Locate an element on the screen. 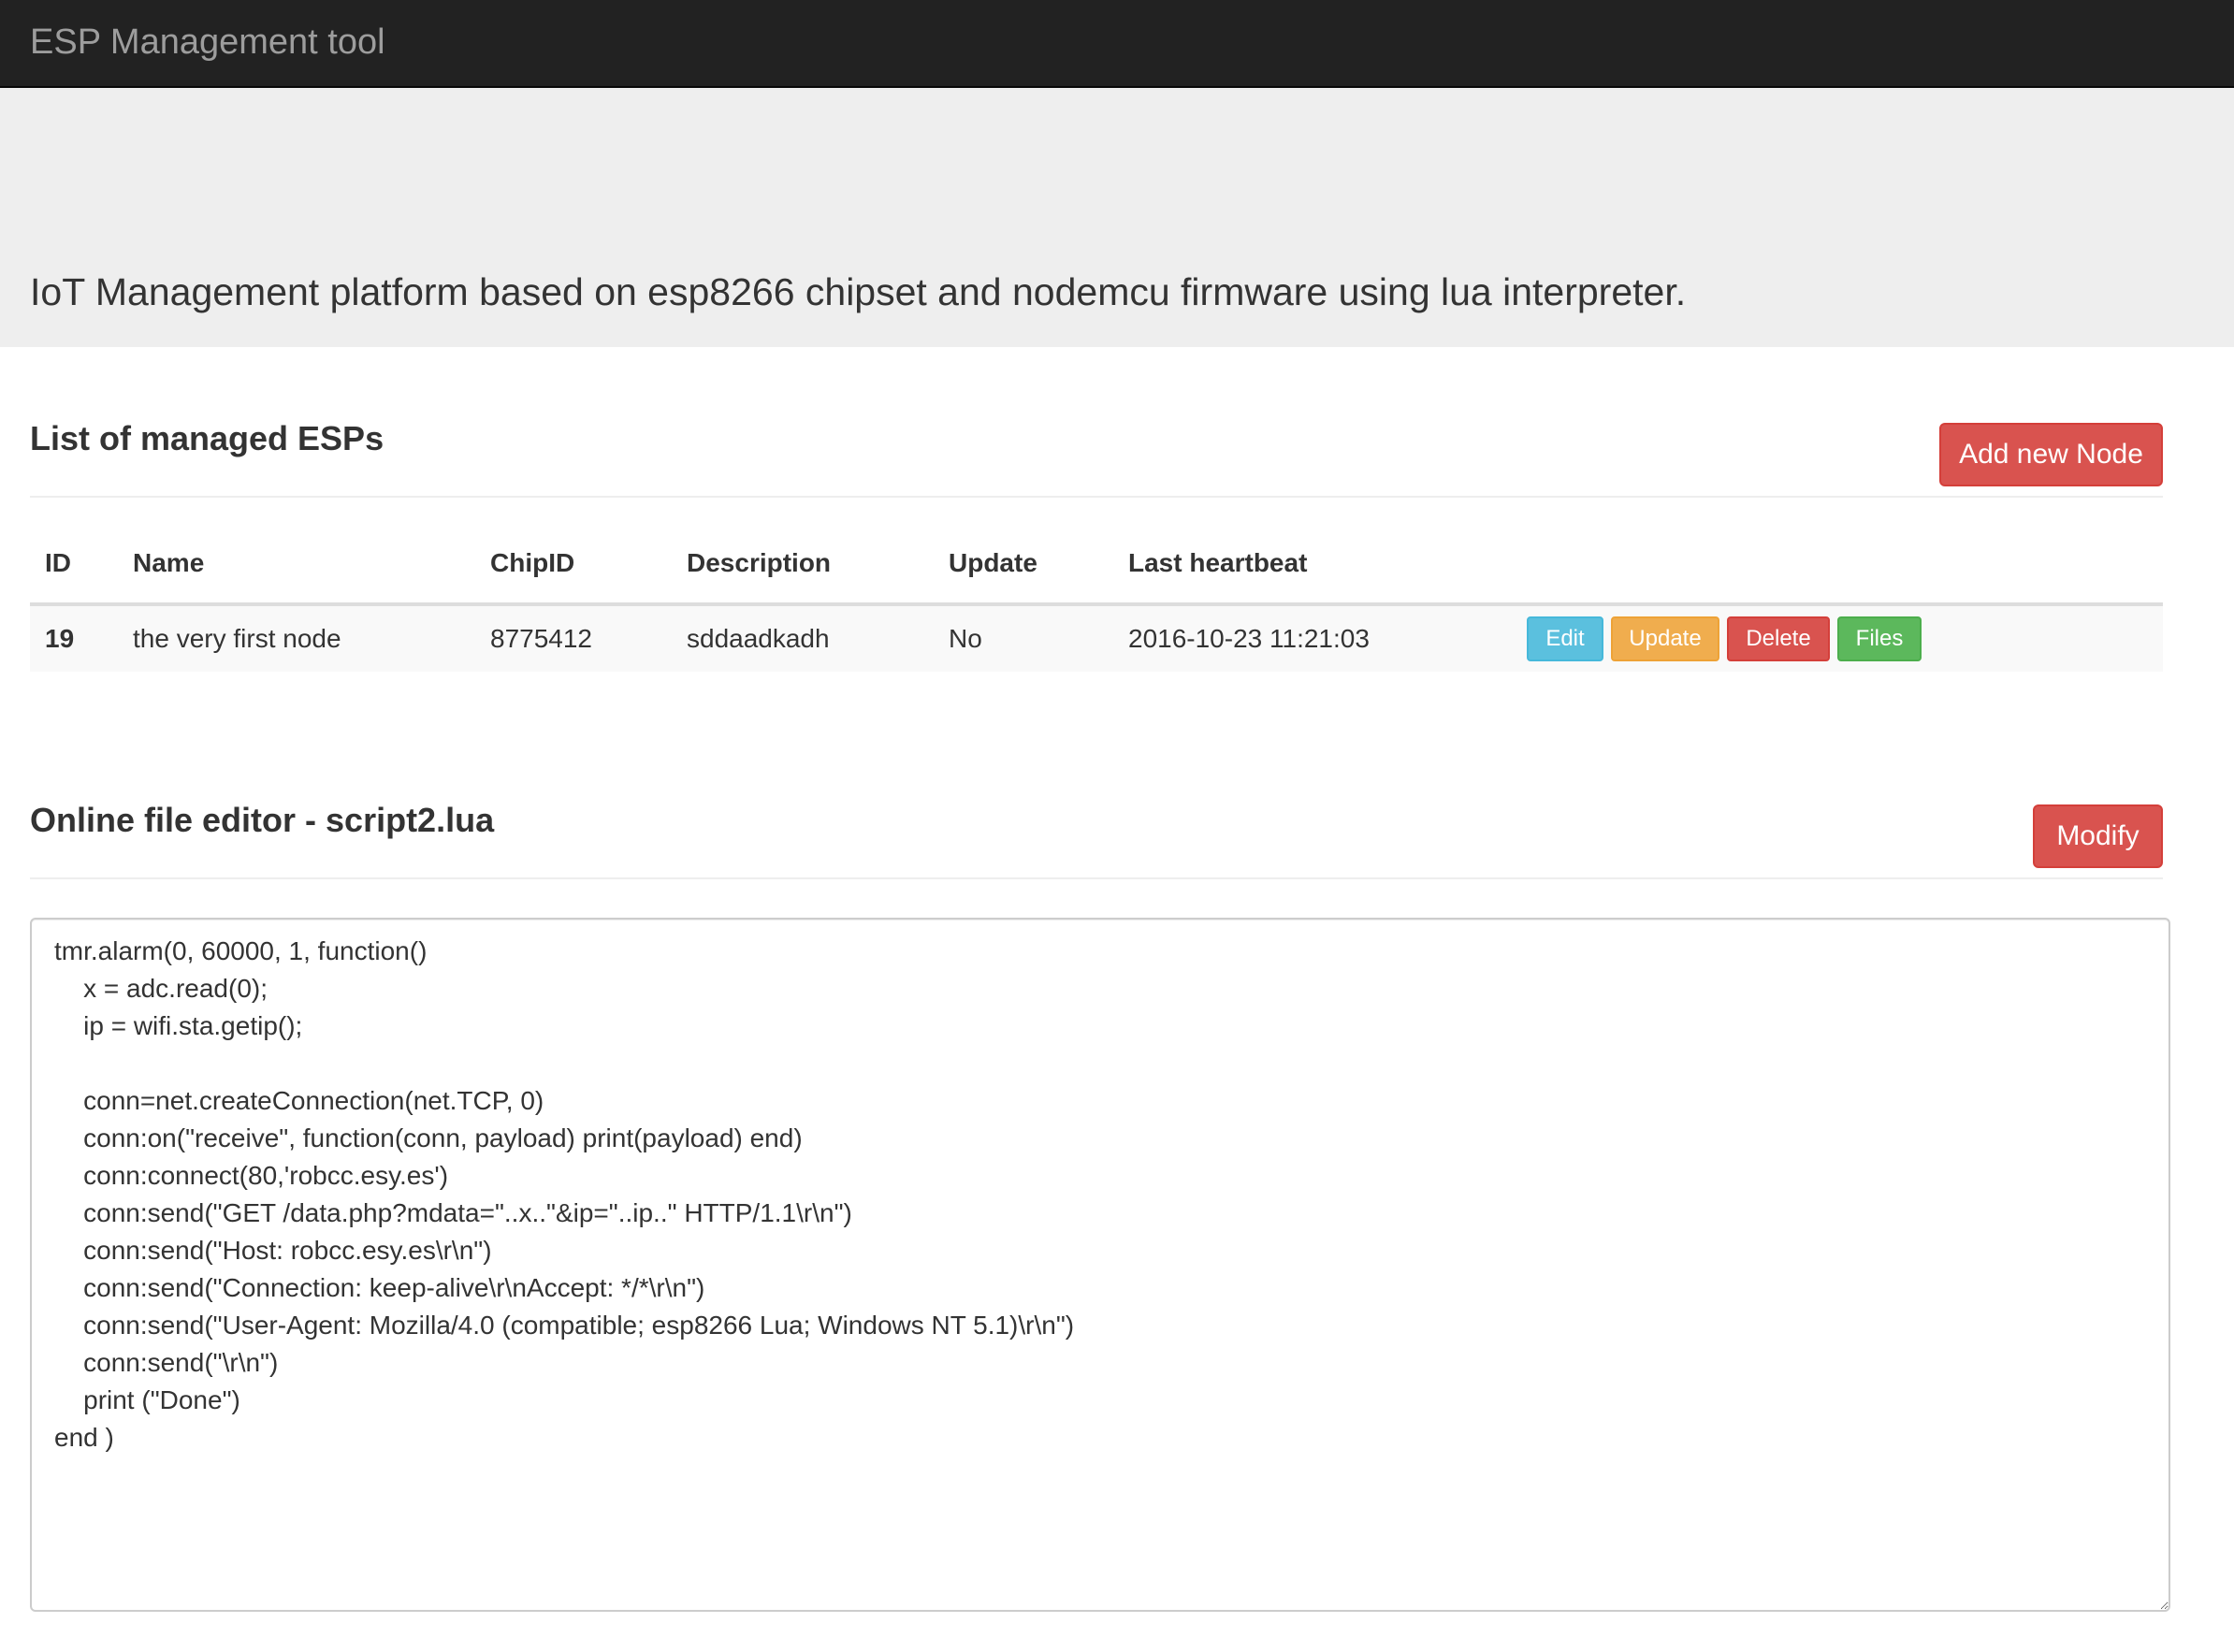 This screenshot has height=1652, width=2234. files-button: Files is located at coordinates (1879, 638).